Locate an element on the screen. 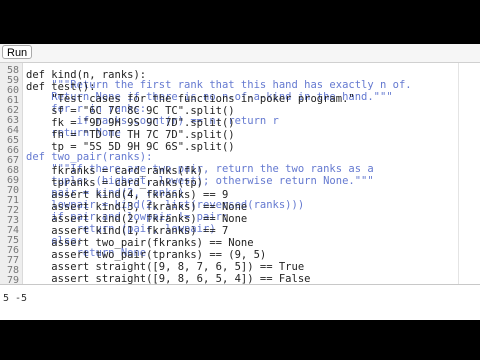 This screenshot has width=480, height=360. code-line: assert straight([9, 8, 7, 6, 5]) == True is located at coordinates (165, 267).